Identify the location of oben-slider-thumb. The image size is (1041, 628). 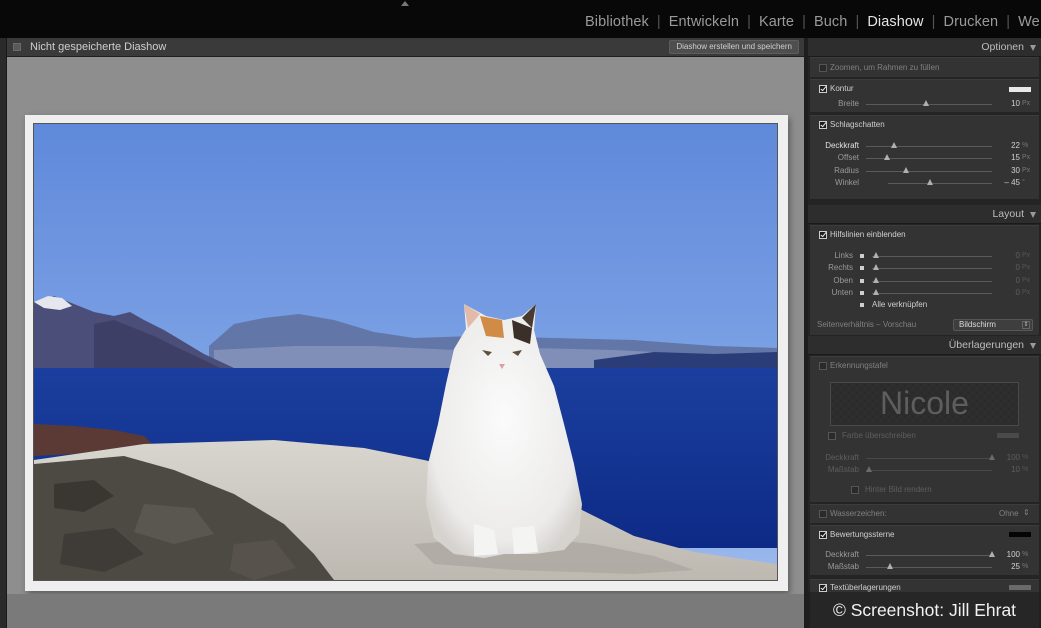
(876, 280).